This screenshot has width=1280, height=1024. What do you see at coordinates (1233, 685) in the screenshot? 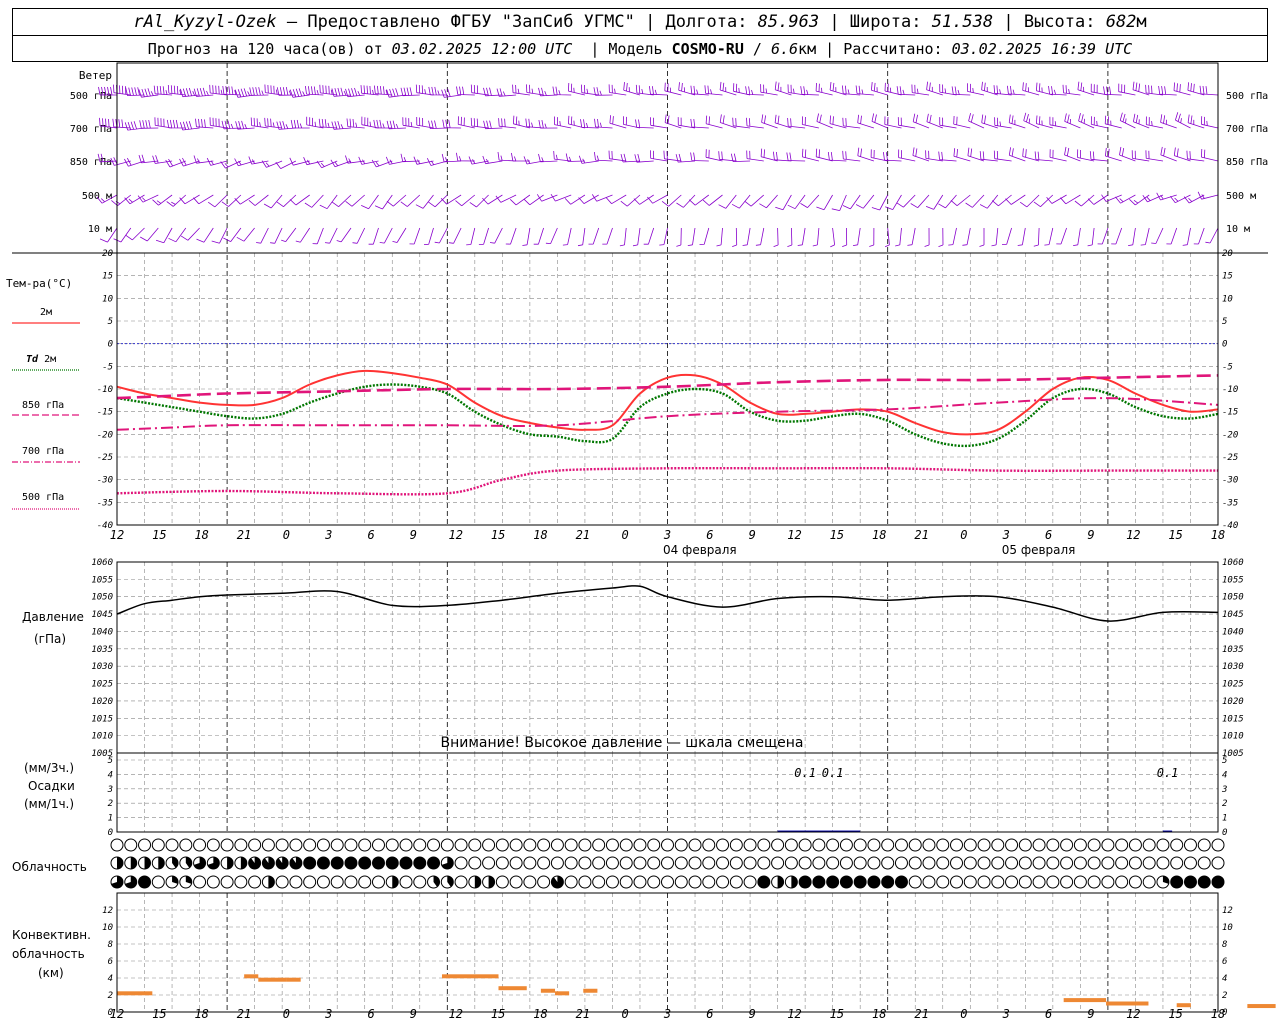
I see `pres-tick-right: 1025` at bounding box center [1233, 685].